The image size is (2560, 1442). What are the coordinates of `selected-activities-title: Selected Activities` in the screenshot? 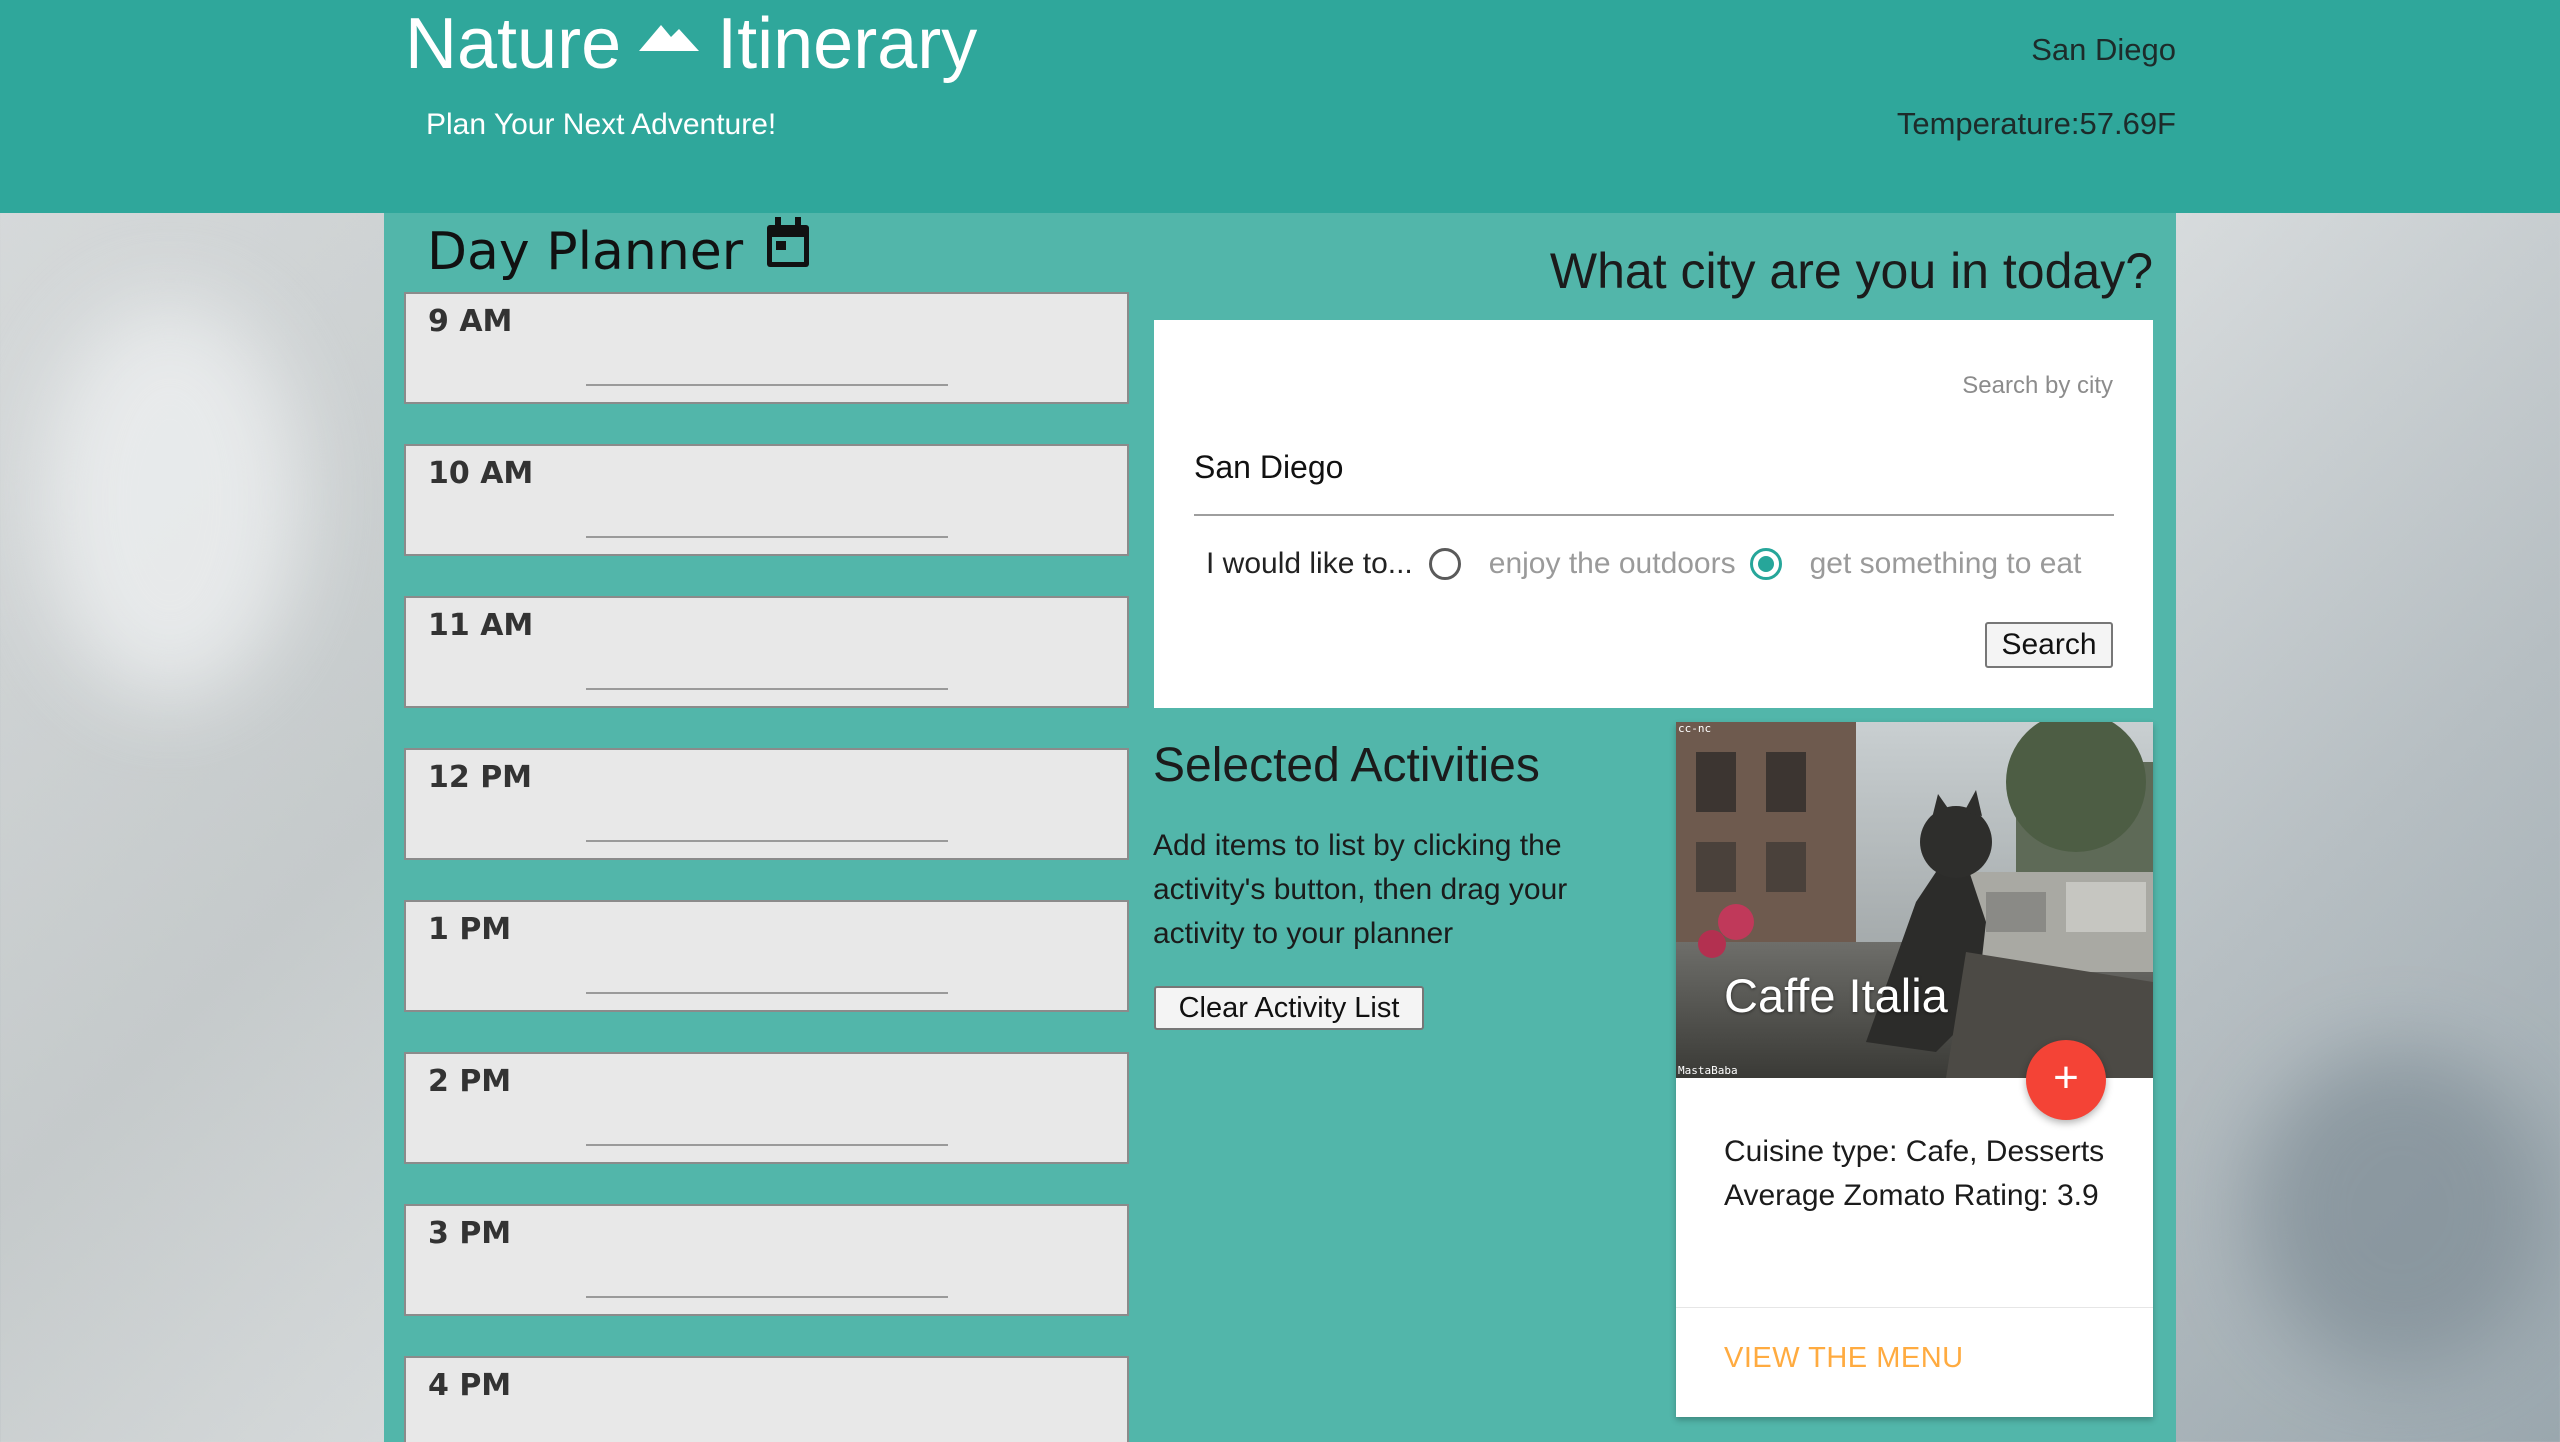 It's located at (1346, 765).